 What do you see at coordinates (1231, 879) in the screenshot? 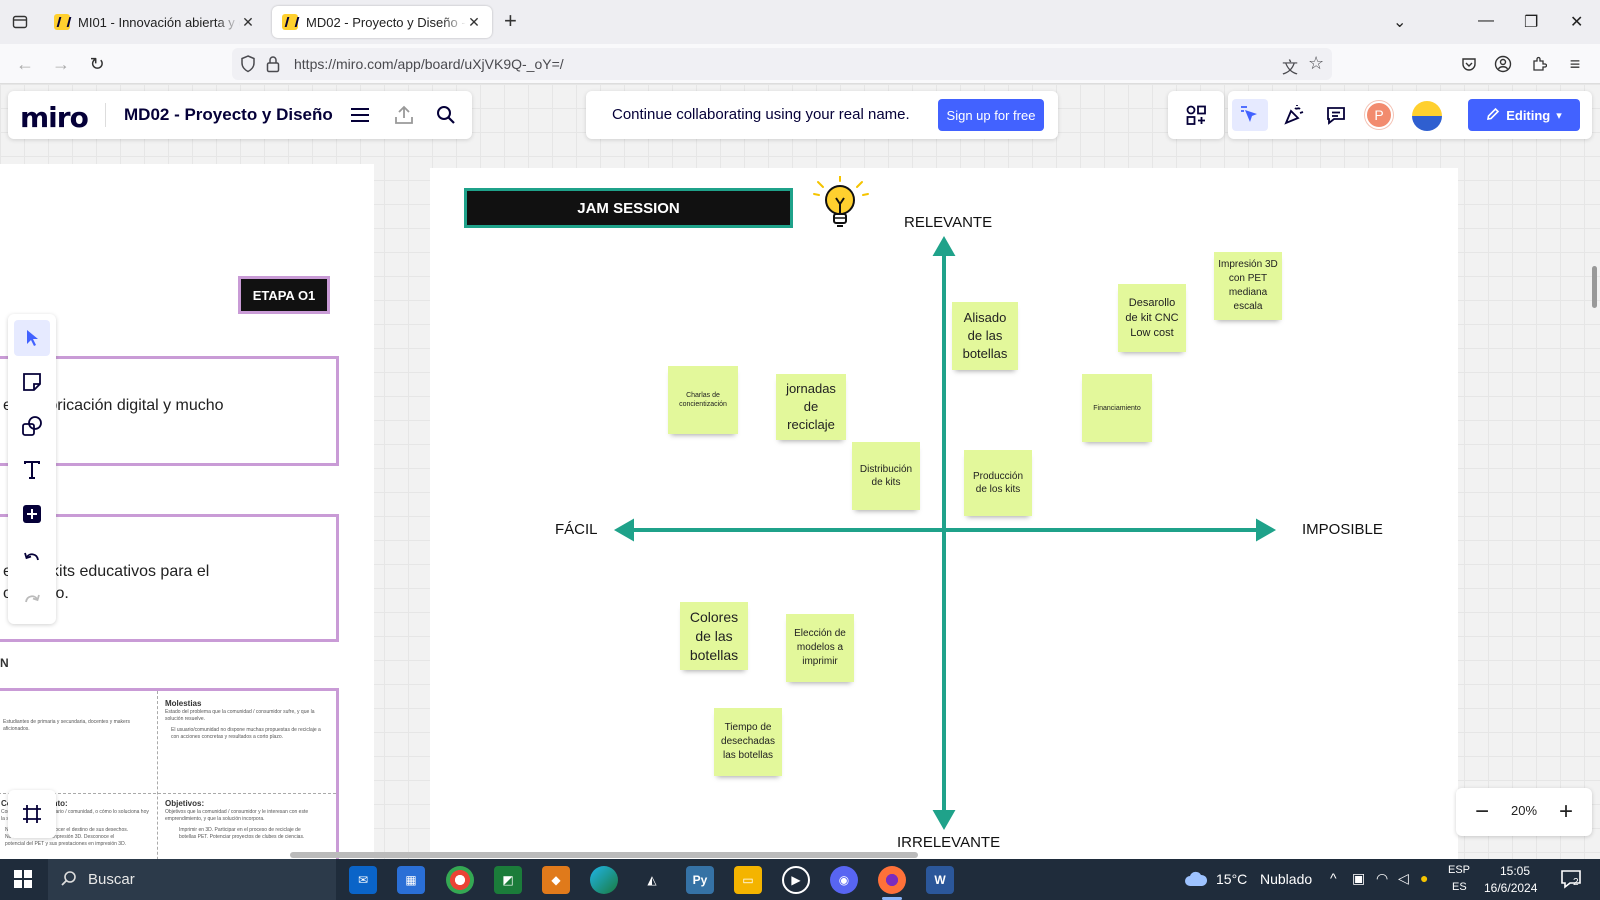
I see `weather-temperature: 15°C` at bounding box center [1231, 879].